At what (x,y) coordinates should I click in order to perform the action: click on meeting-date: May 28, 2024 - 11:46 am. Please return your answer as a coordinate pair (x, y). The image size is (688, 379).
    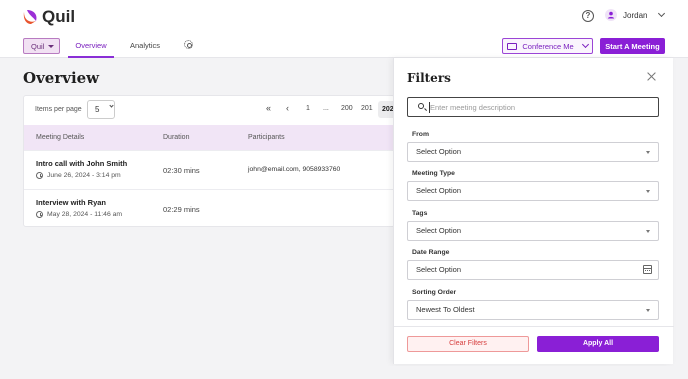
    Looking at the image, I should click on (79, 214).